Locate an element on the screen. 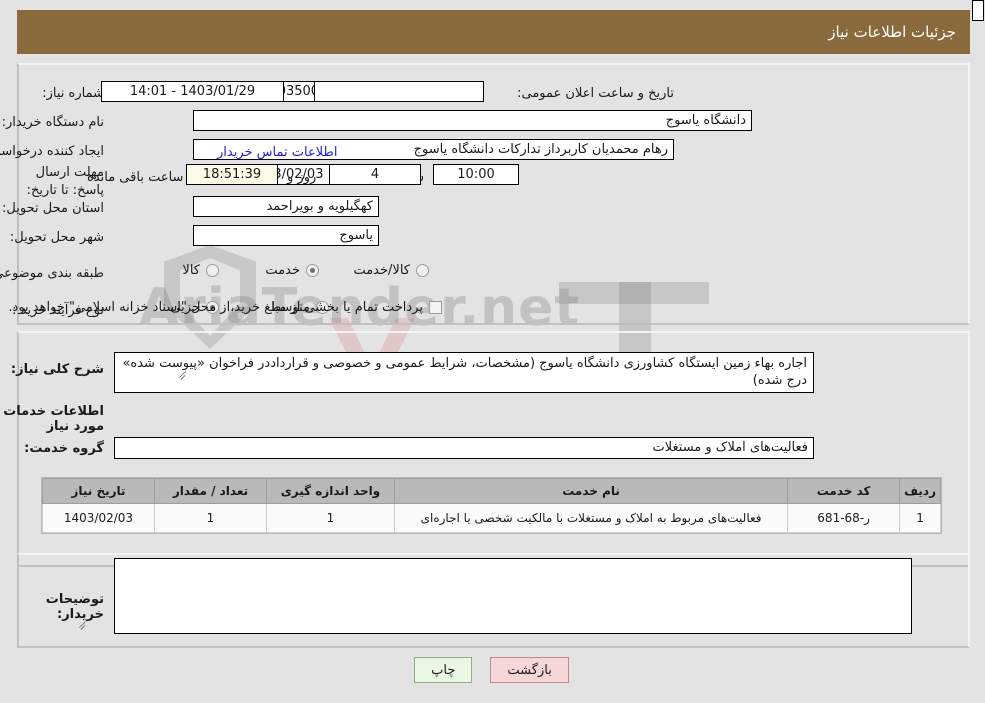 The height and width of the screenshot is (703, 985). th-need-date: تاریخ نیاز is located at coordinates (99, 491).